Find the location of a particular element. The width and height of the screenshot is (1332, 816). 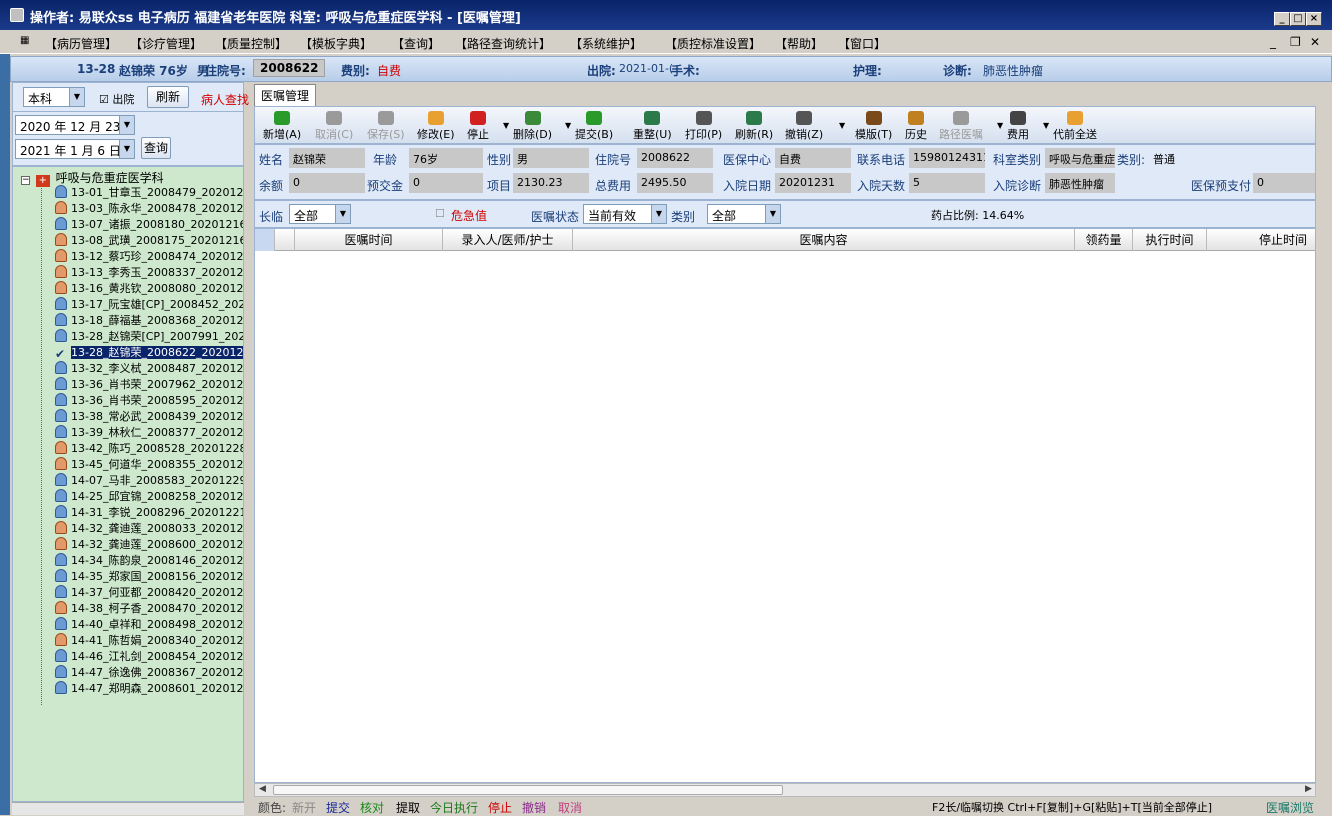

tree-patient-item: 13-12_蔡巧珍_2008474_2020122 is located at coordinates (149, 257).